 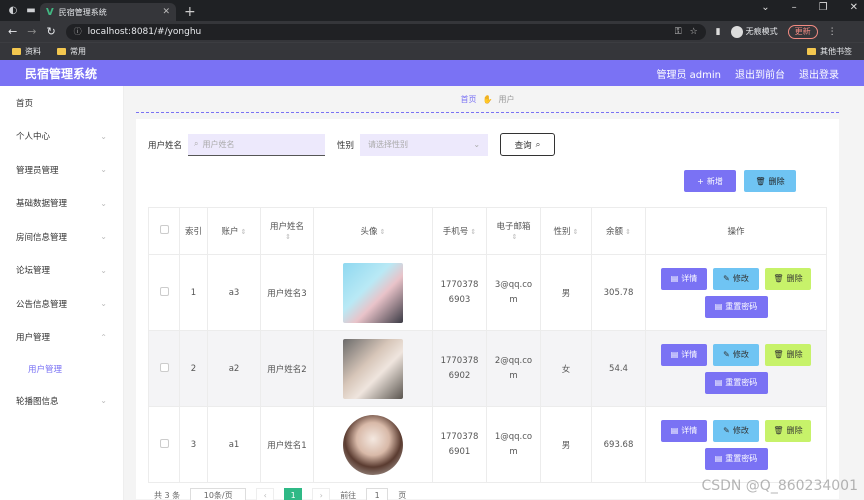 What do you see at coordinates (566, 368) in the screenshot?
I see `cell-gender: 女` at bounding box center [566, 368].